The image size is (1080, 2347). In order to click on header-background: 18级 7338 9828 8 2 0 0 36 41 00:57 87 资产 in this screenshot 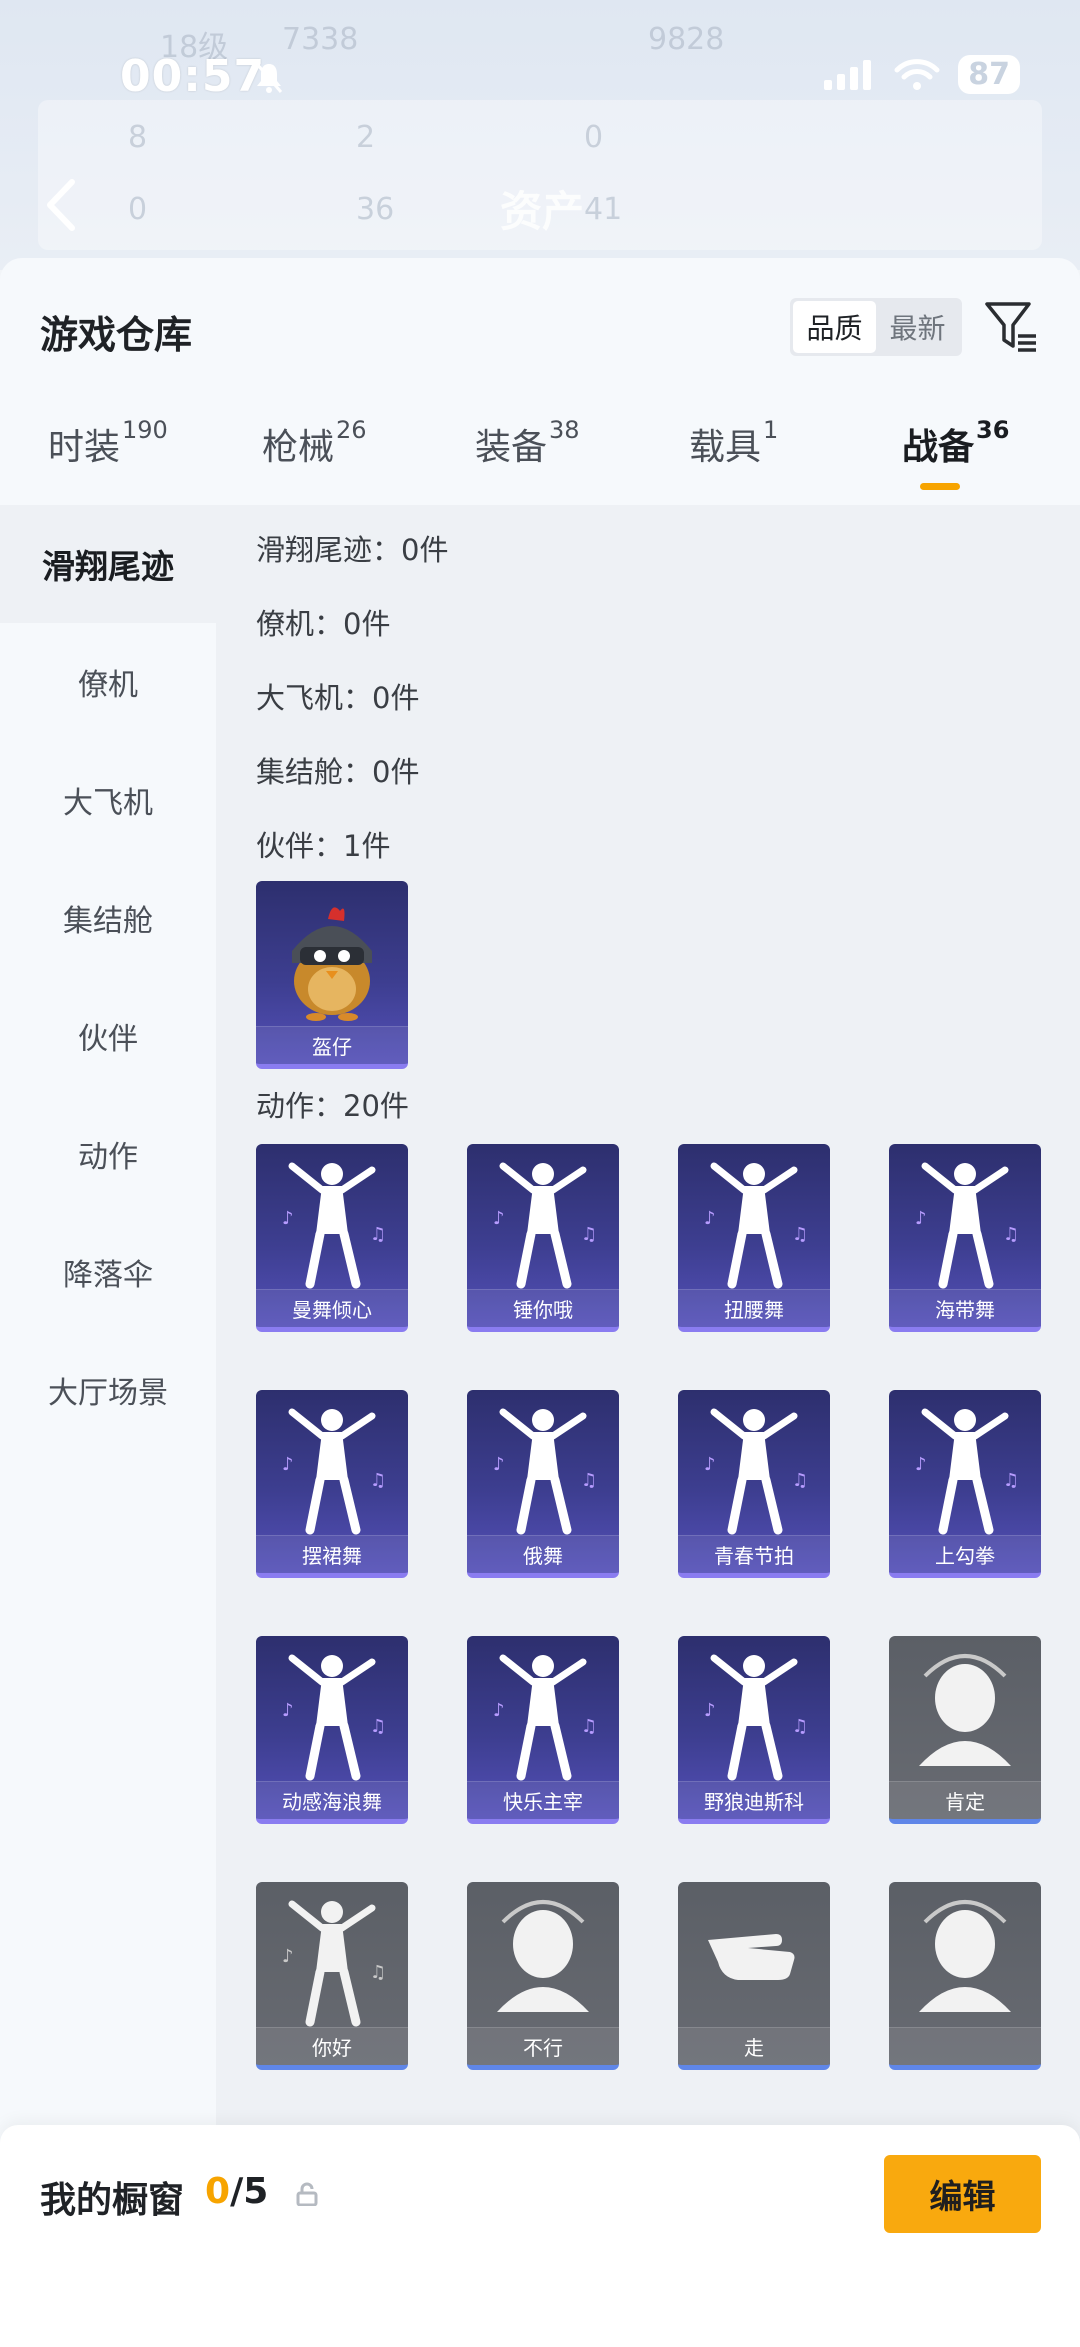, I will do `click(540, 135)`.